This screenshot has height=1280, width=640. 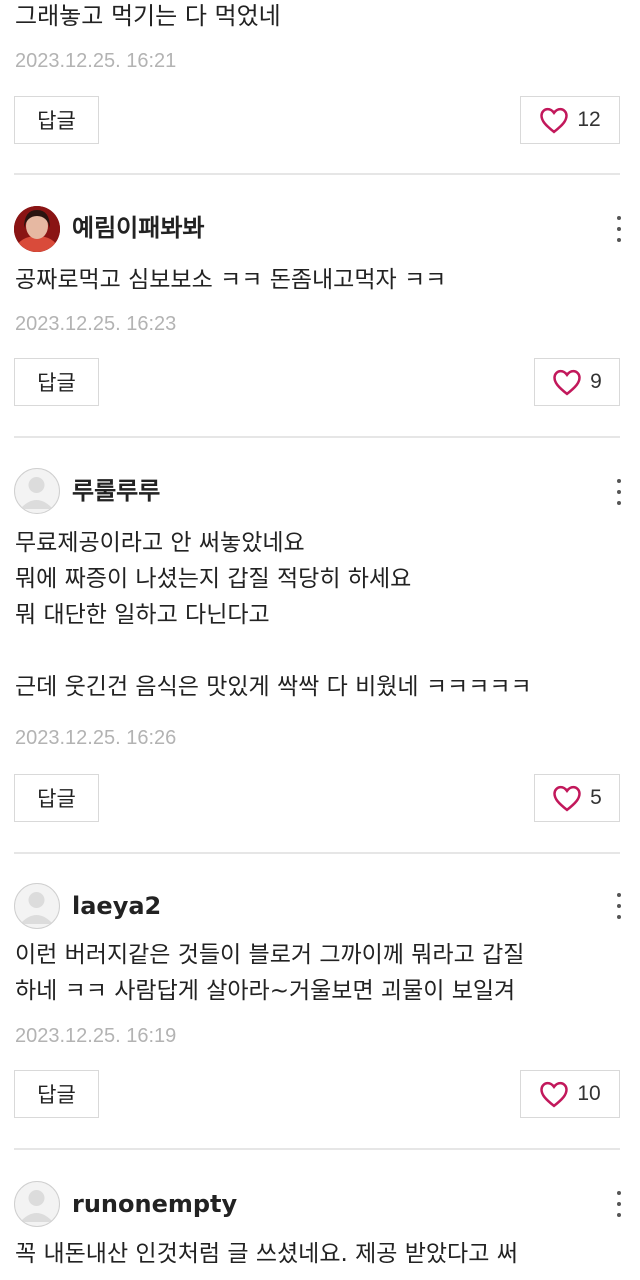 I want to click on comment-2-reply-button: 답글, so click(x=56, y=798).